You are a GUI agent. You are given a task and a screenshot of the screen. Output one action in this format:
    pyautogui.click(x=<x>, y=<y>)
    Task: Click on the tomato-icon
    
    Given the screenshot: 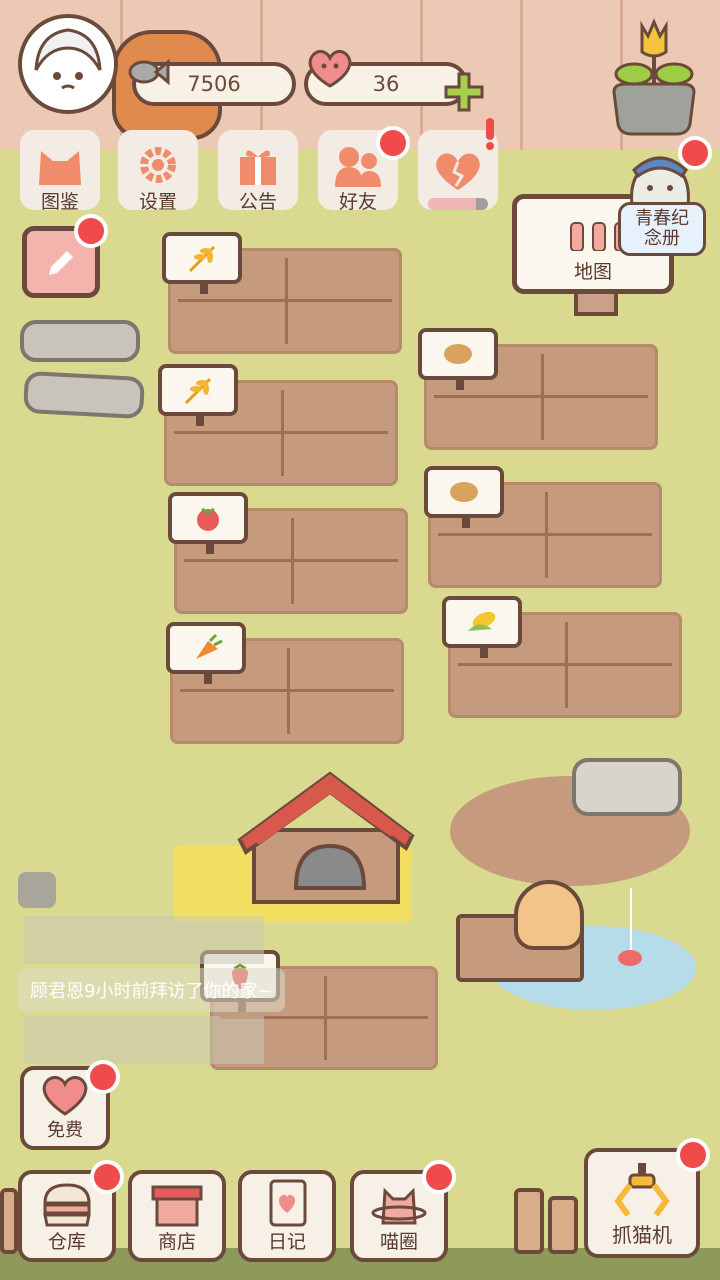 What is the action you would take?
    pyautogui.click(x=208, y=519)
    